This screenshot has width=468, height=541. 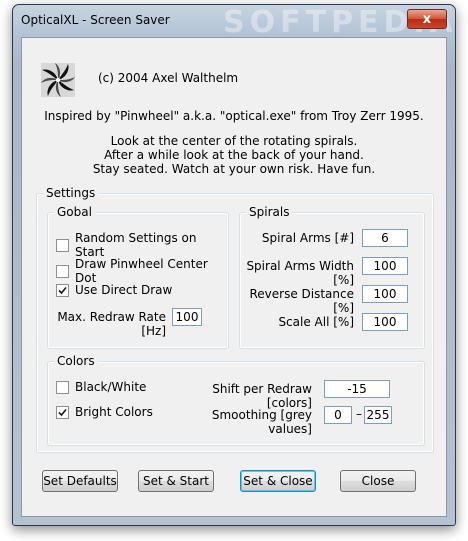 What do you see at coordinates (168, 78) in the screenshot?
I see `copyright-text: (c) 2004 Axel Walthelm` at bounding box center [168, 78].